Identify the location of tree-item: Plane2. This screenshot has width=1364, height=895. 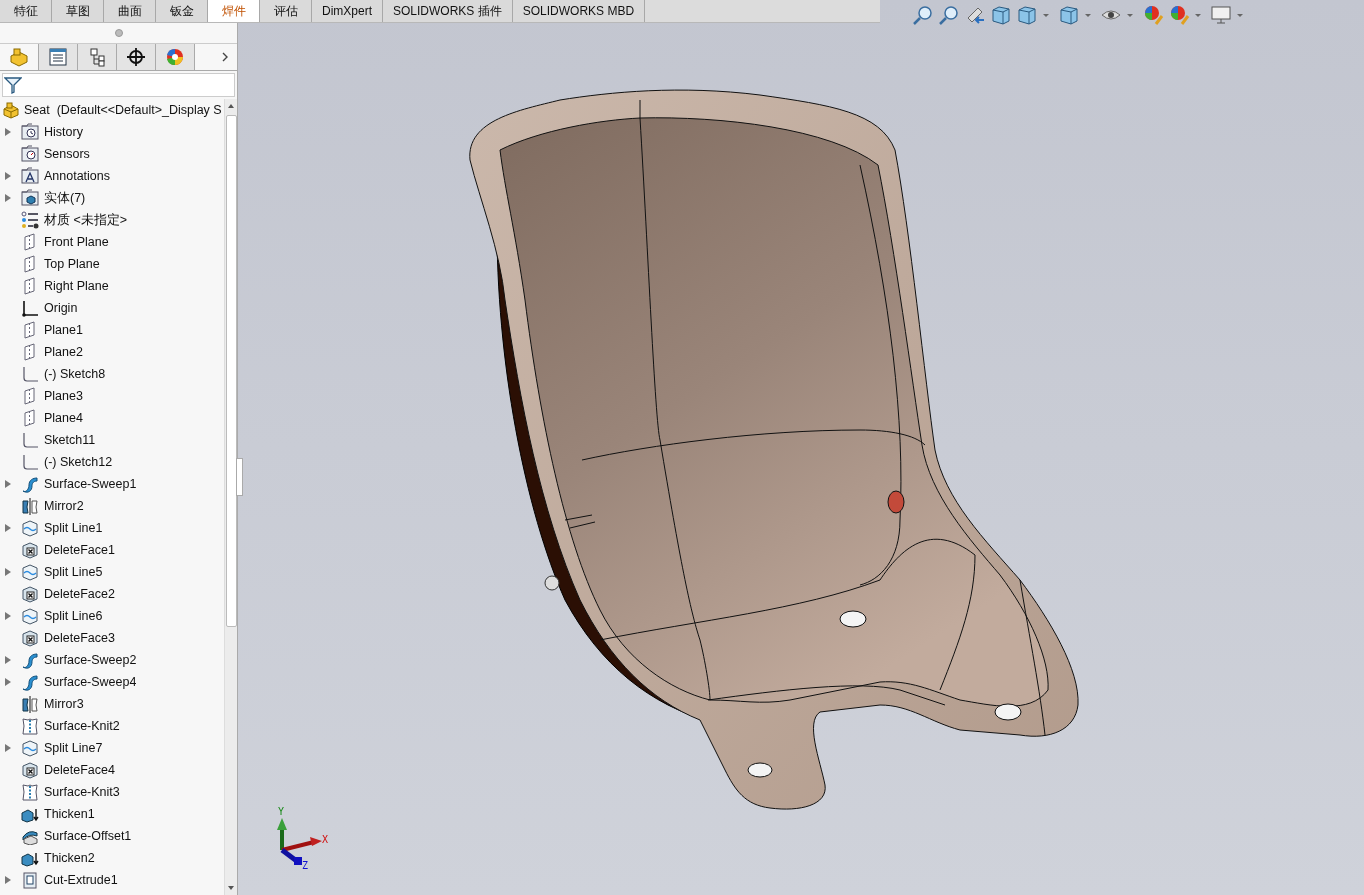
(63, 352).